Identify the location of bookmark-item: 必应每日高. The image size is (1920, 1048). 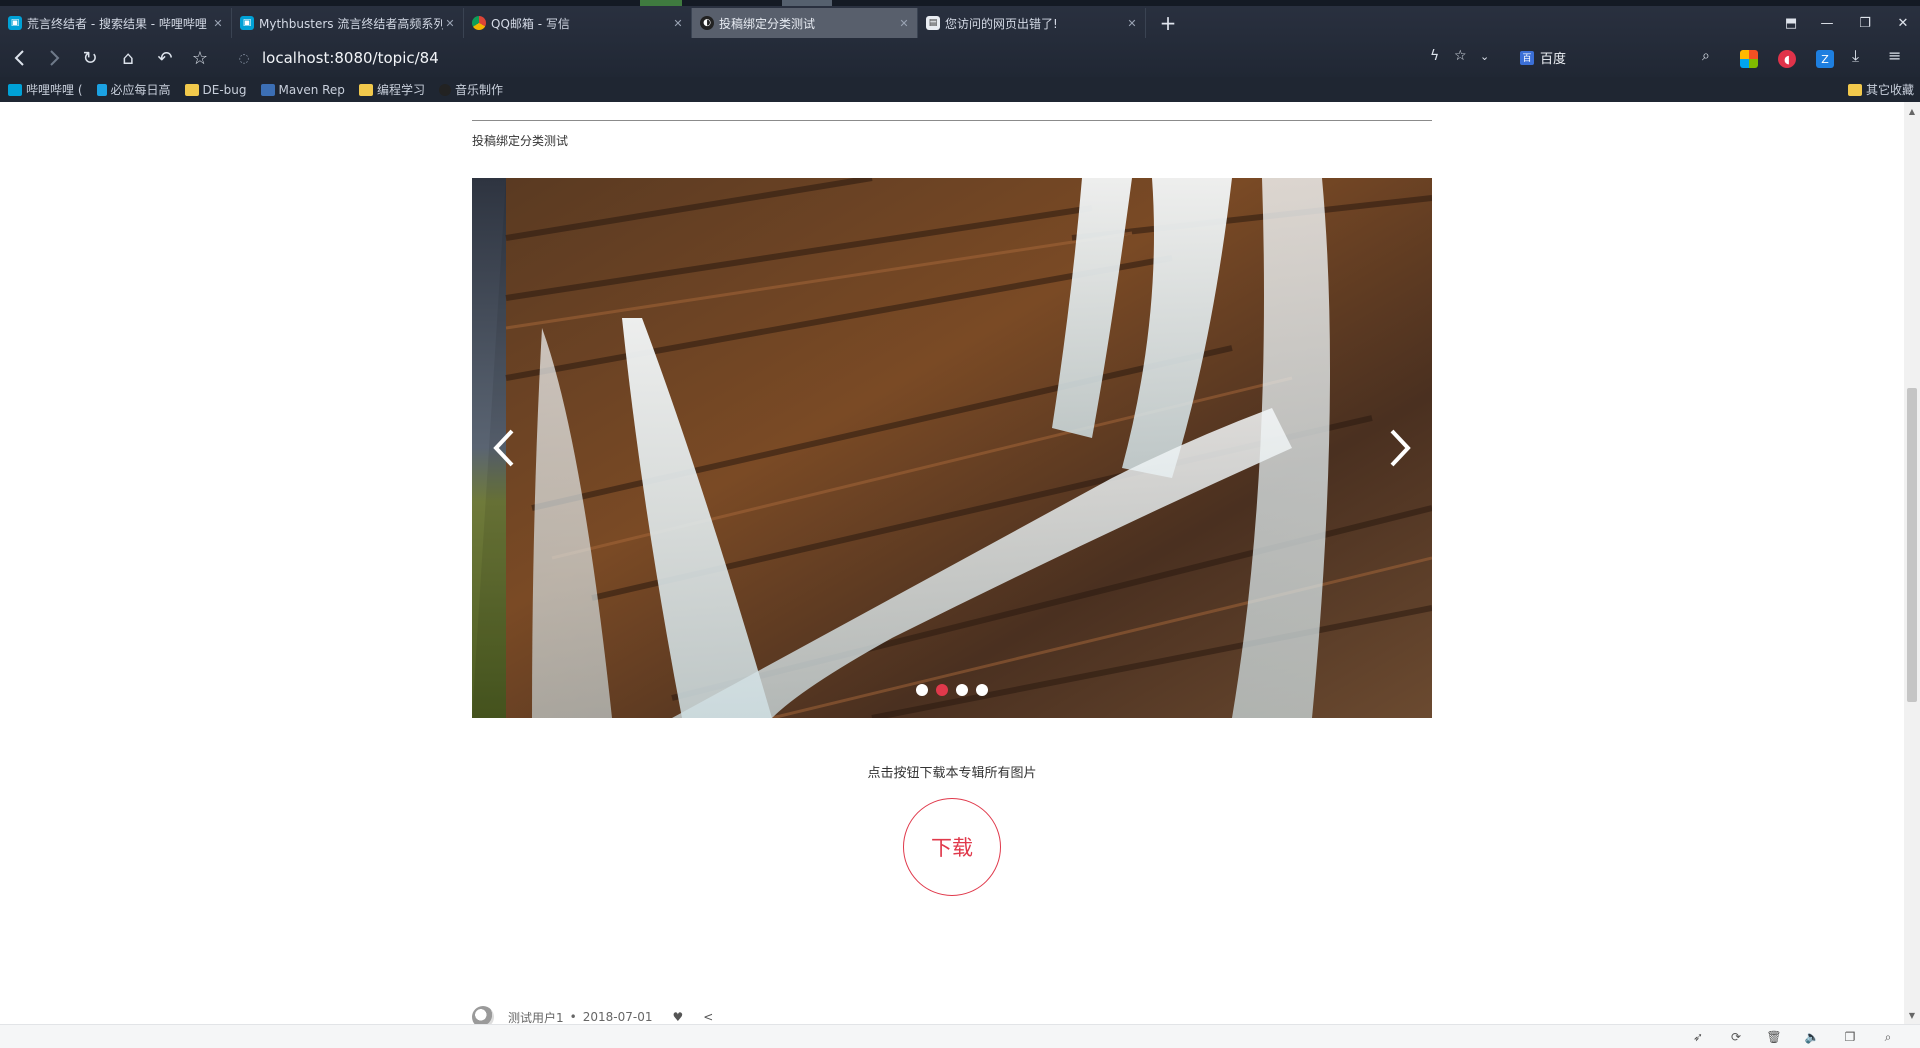
(133, 89).